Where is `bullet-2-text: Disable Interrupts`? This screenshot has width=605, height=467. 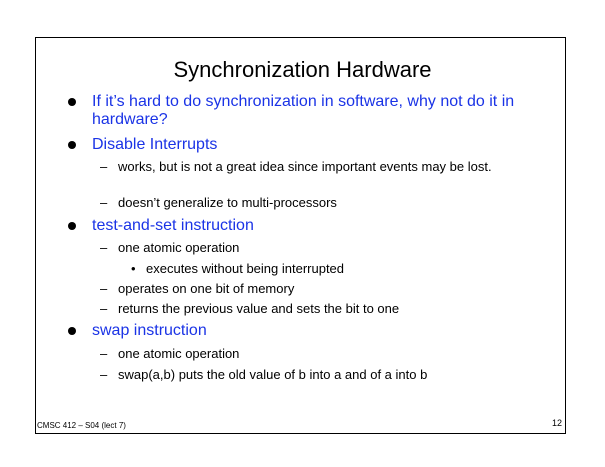 bullet-2-text: Disable Interrupts is located at coordinates (155, 144).